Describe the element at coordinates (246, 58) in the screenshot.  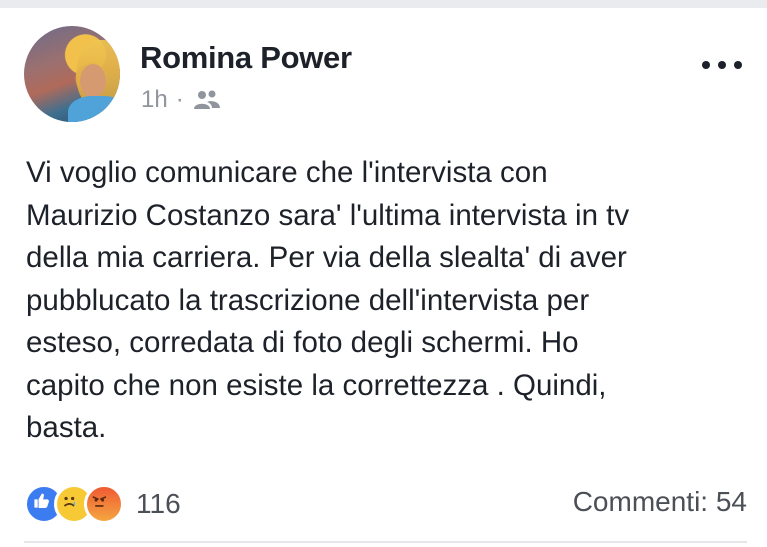
I see `author-name: Romina Power` at that location.